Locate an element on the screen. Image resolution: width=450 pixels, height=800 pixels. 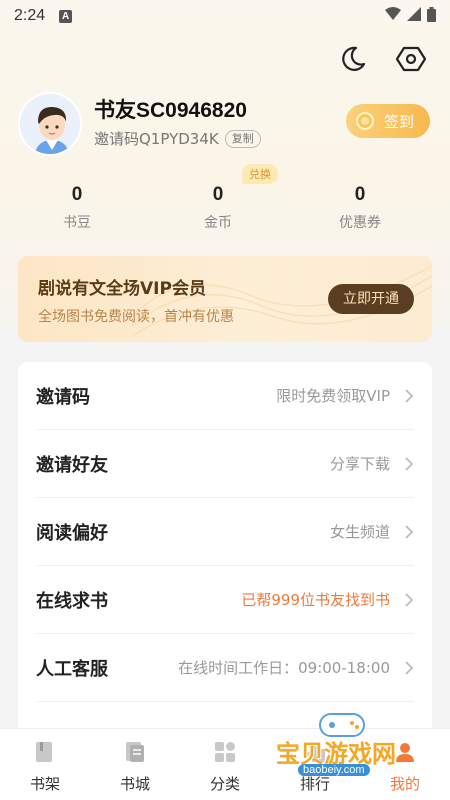
tab-label: 排行 is located at coordinates (314, 784).